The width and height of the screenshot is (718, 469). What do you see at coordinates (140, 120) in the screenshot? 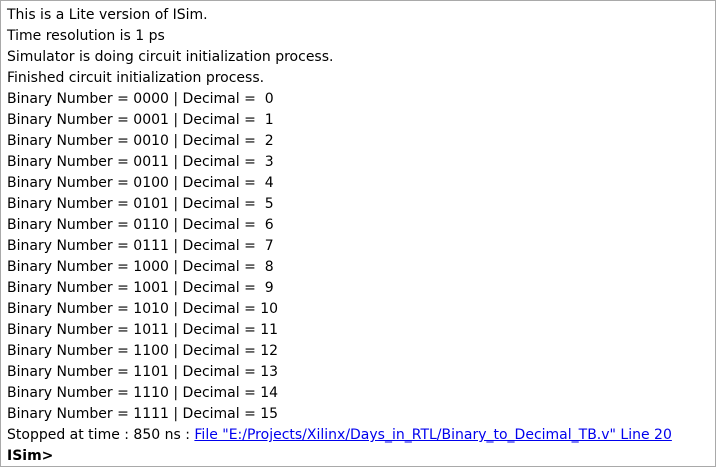
I see `output-line: Binary Number = 0001 | Decimal = 1` at bounding box center [140, 120].